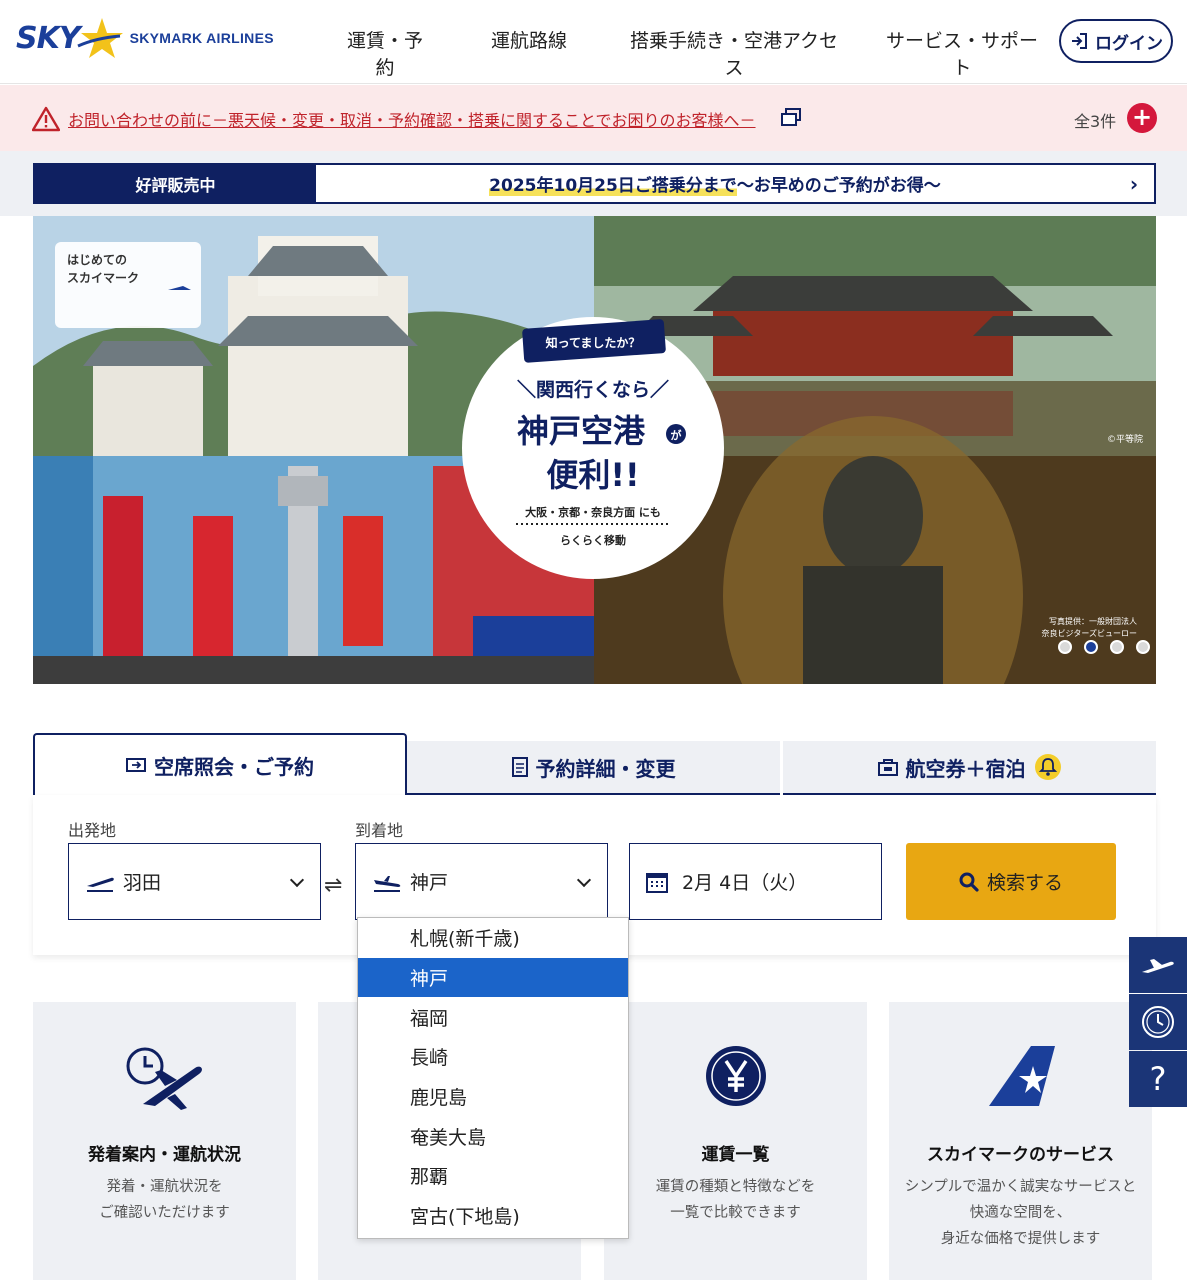 This screenshot has width=1187, height=1280. Describe the element at coordinates (136, 765) in the screenshot. I see `ticket-icon` at that location.